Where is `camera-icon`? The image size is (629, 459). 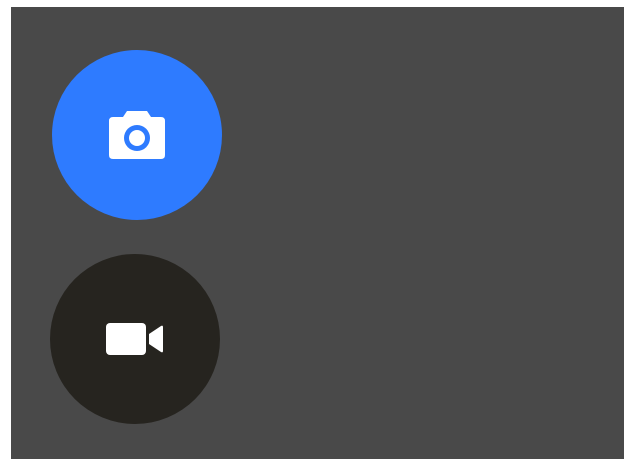
camera-icon is located at coordinates (137, 135).